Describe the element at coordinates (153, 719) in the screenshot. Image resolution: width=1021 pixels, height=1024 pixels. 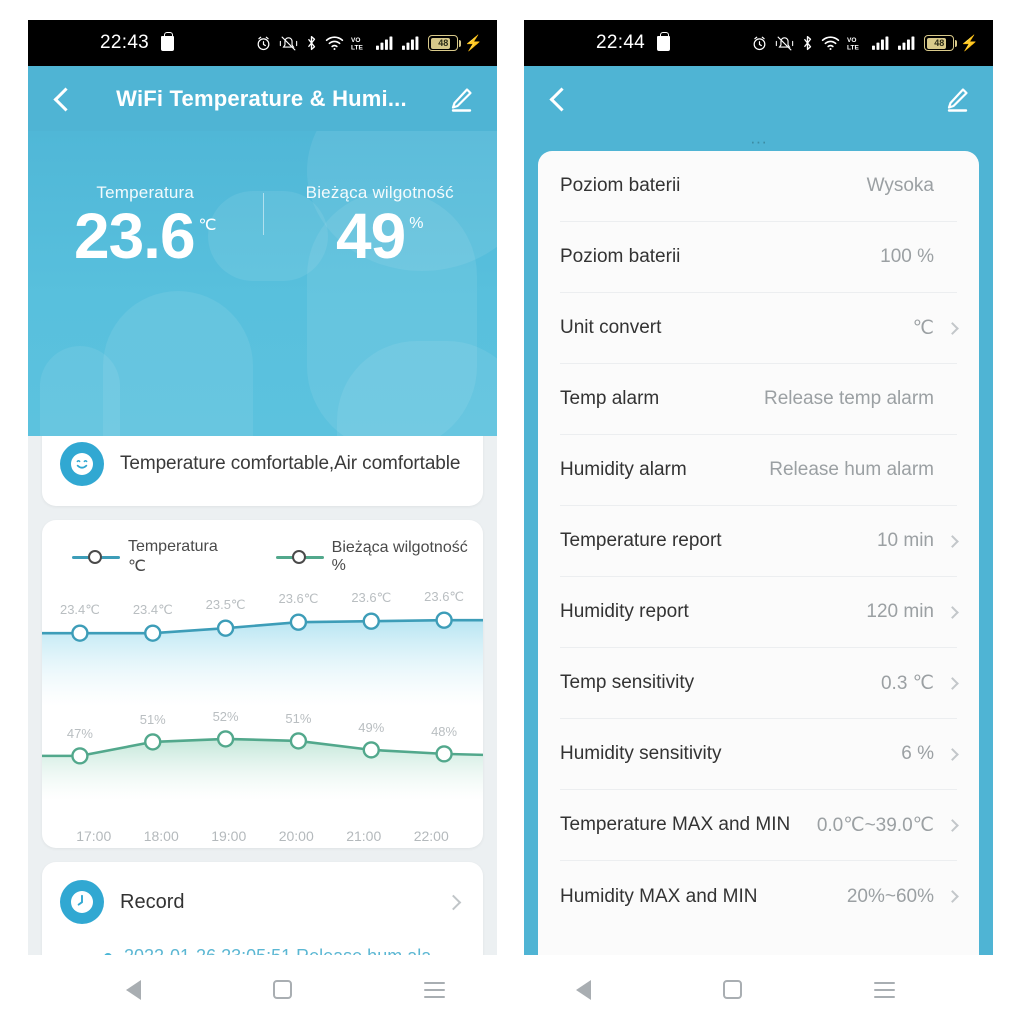
I see `chart-label-hum-1: 51%` at that location.